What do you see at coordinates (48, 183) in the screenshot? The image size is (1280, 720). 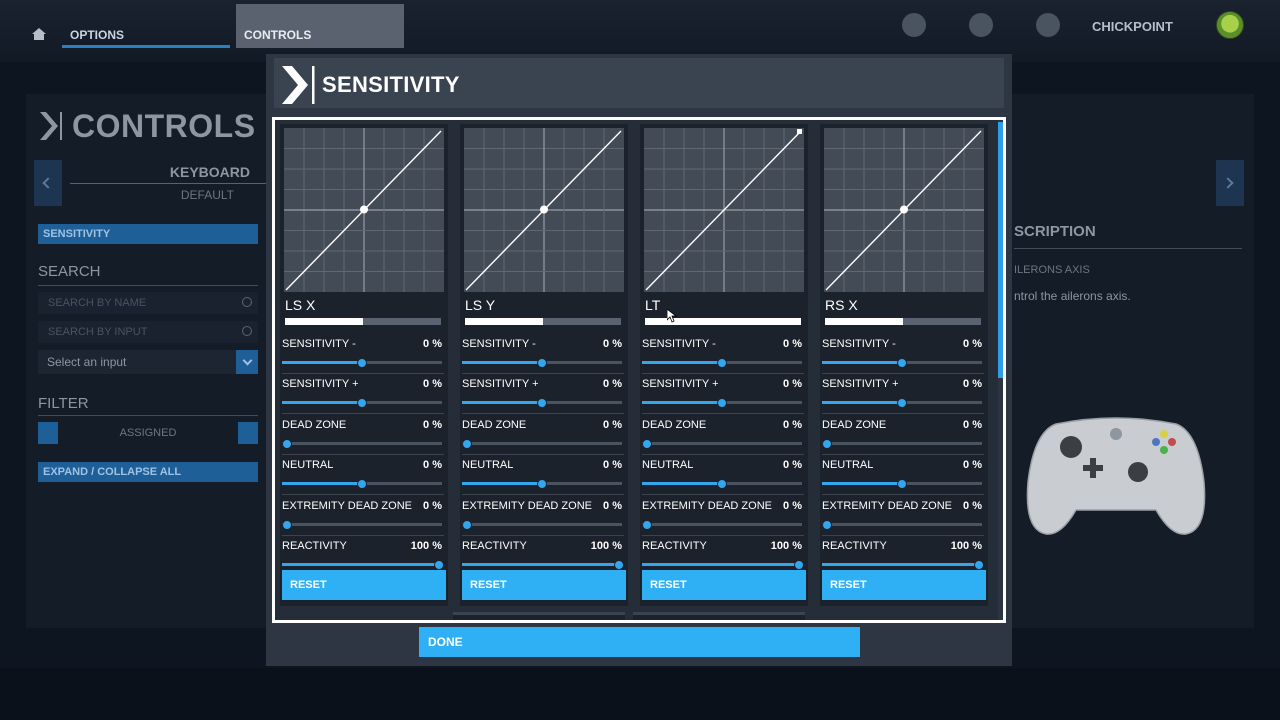 I see `device-prev-button` at bounding box center [48, 183].